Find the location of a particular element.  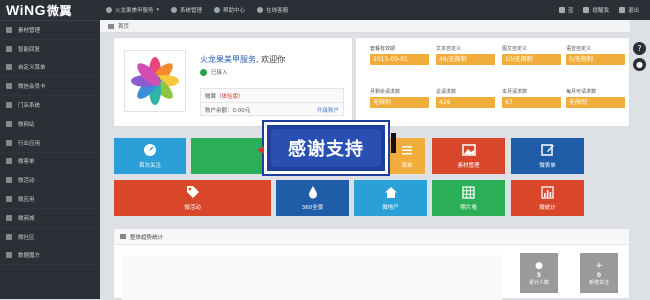

bell-icon is located at coordinates (586, 10).